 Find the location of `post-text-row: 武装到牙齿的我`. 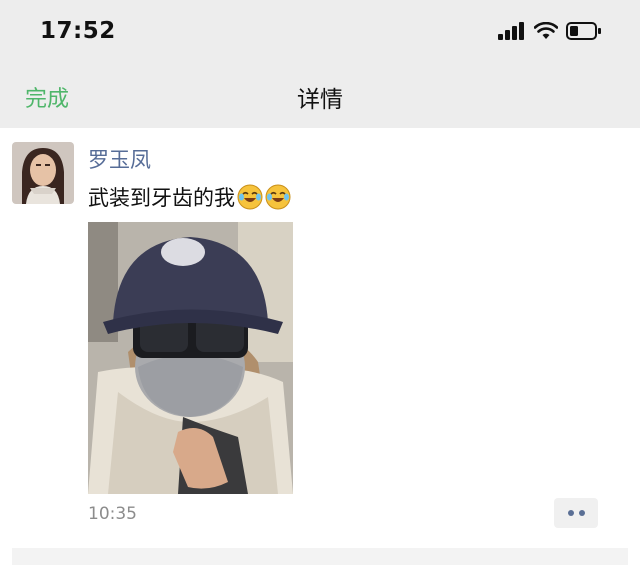

post-text-row: 武装到牙齿的我 is located at coordinates (189, 197).